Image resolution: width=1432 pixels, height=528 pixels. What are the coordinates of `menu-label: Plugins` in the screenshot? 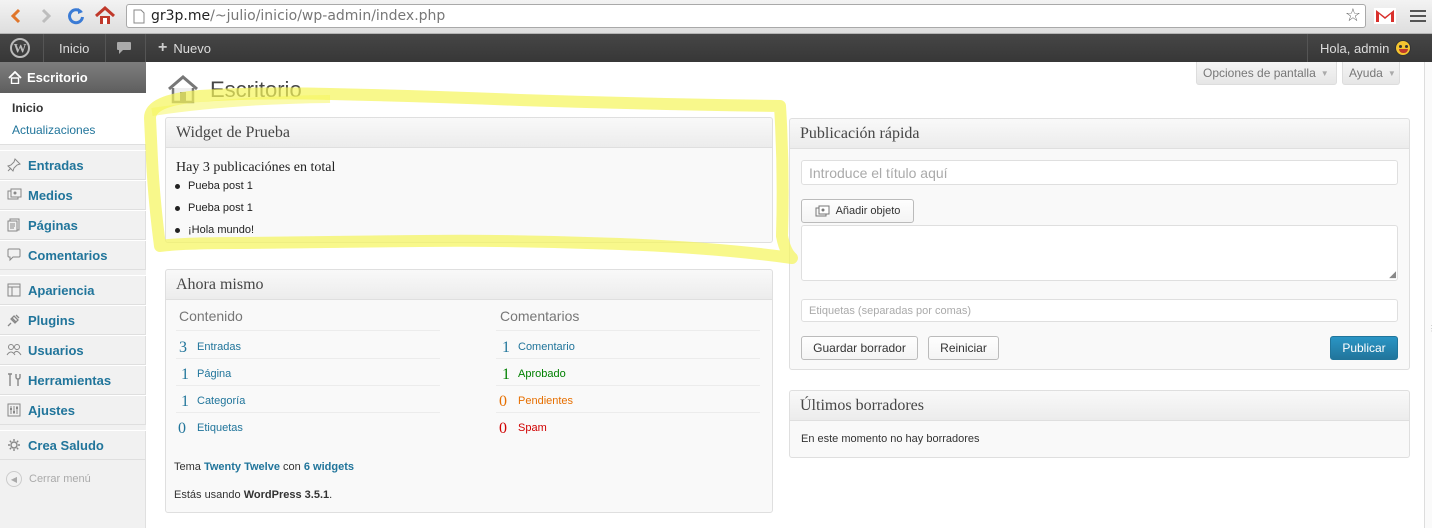 It's located at (51, 320).